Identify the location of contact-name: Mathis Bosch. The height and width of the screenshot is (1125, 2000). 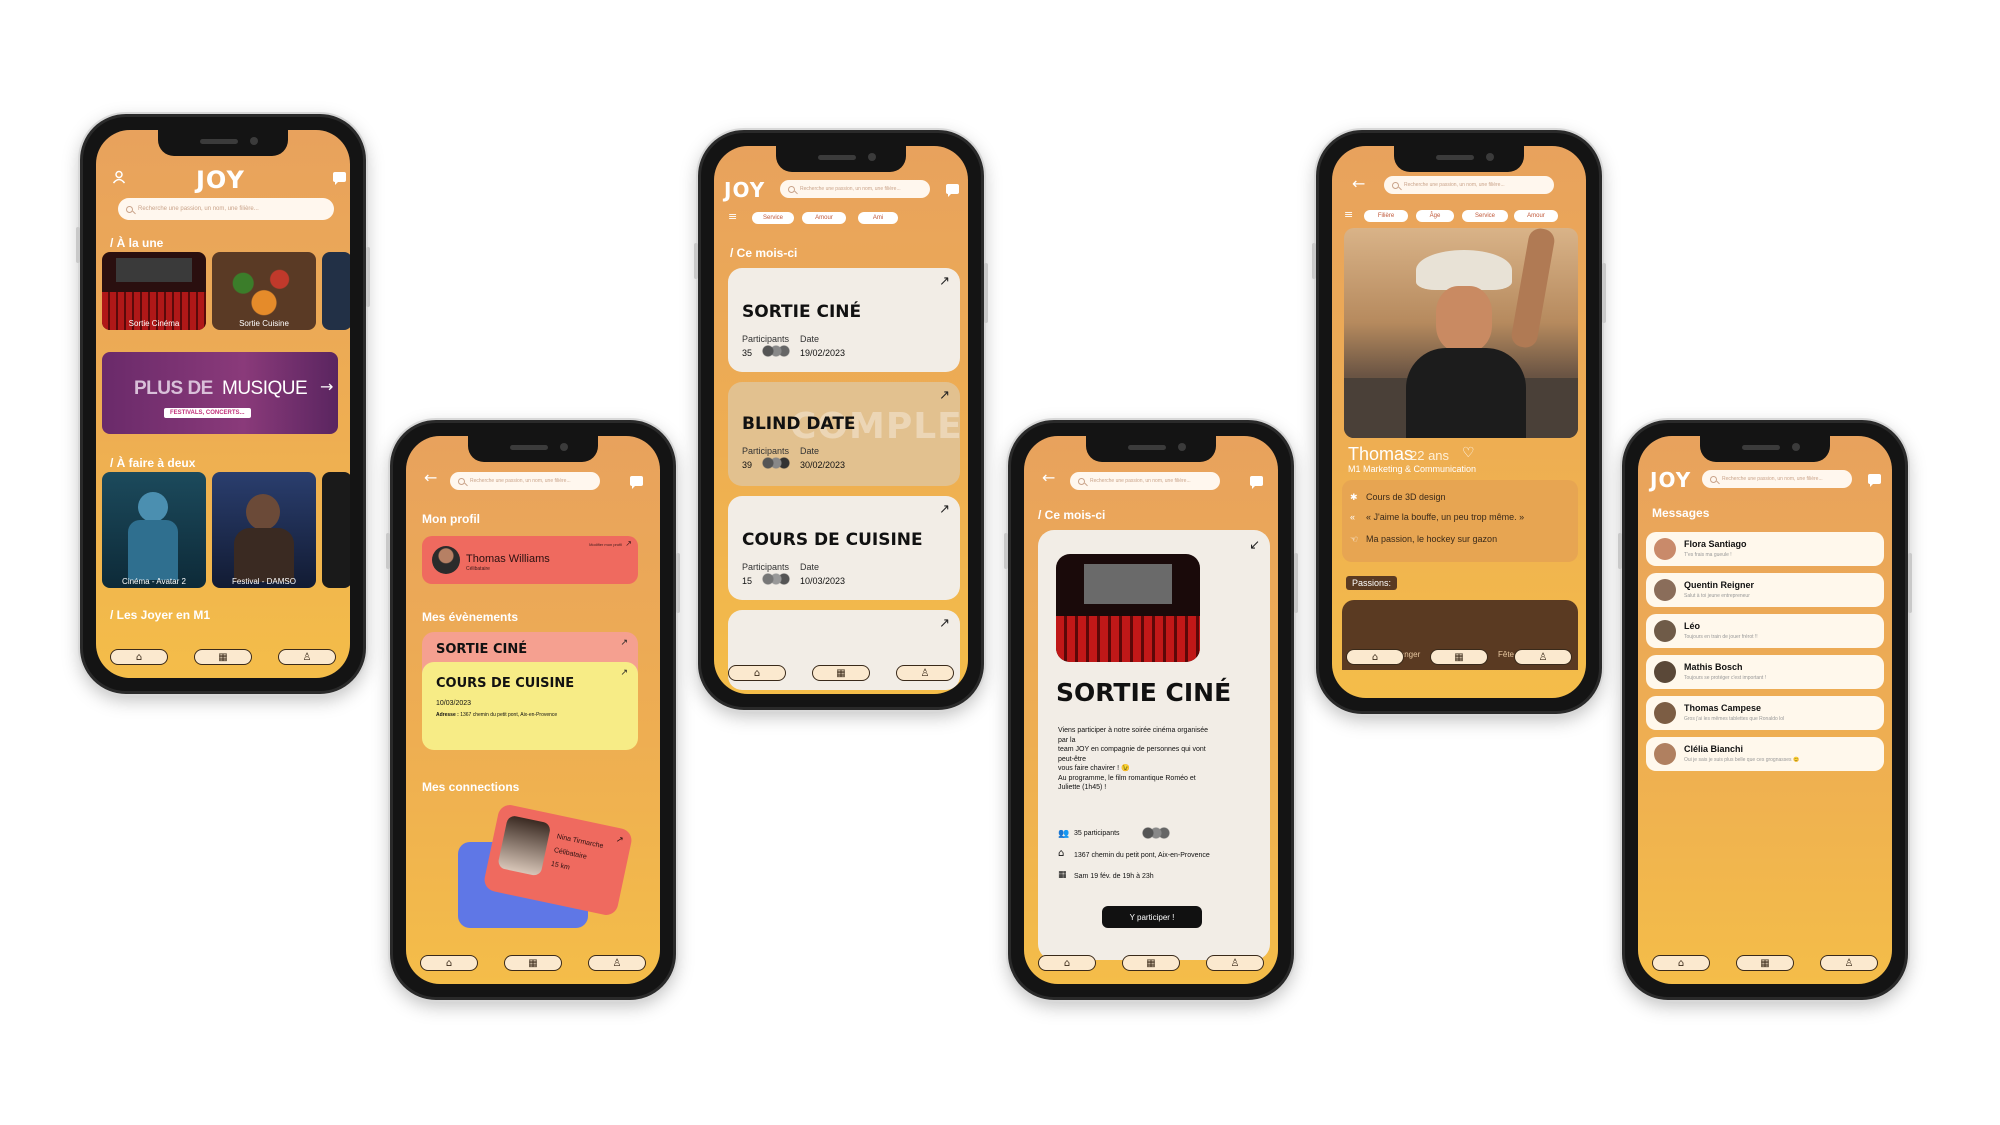
(1713, 667).